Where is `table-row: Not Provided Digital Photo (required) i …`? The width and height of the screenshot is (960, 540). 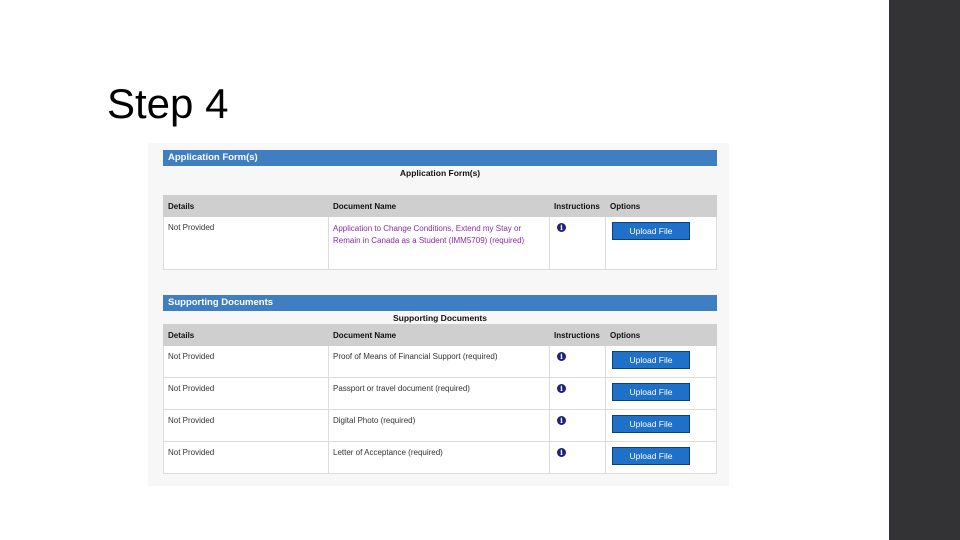
table-row: Not Provided Digital Photo (required) i … is located at coordinates (440, 425).